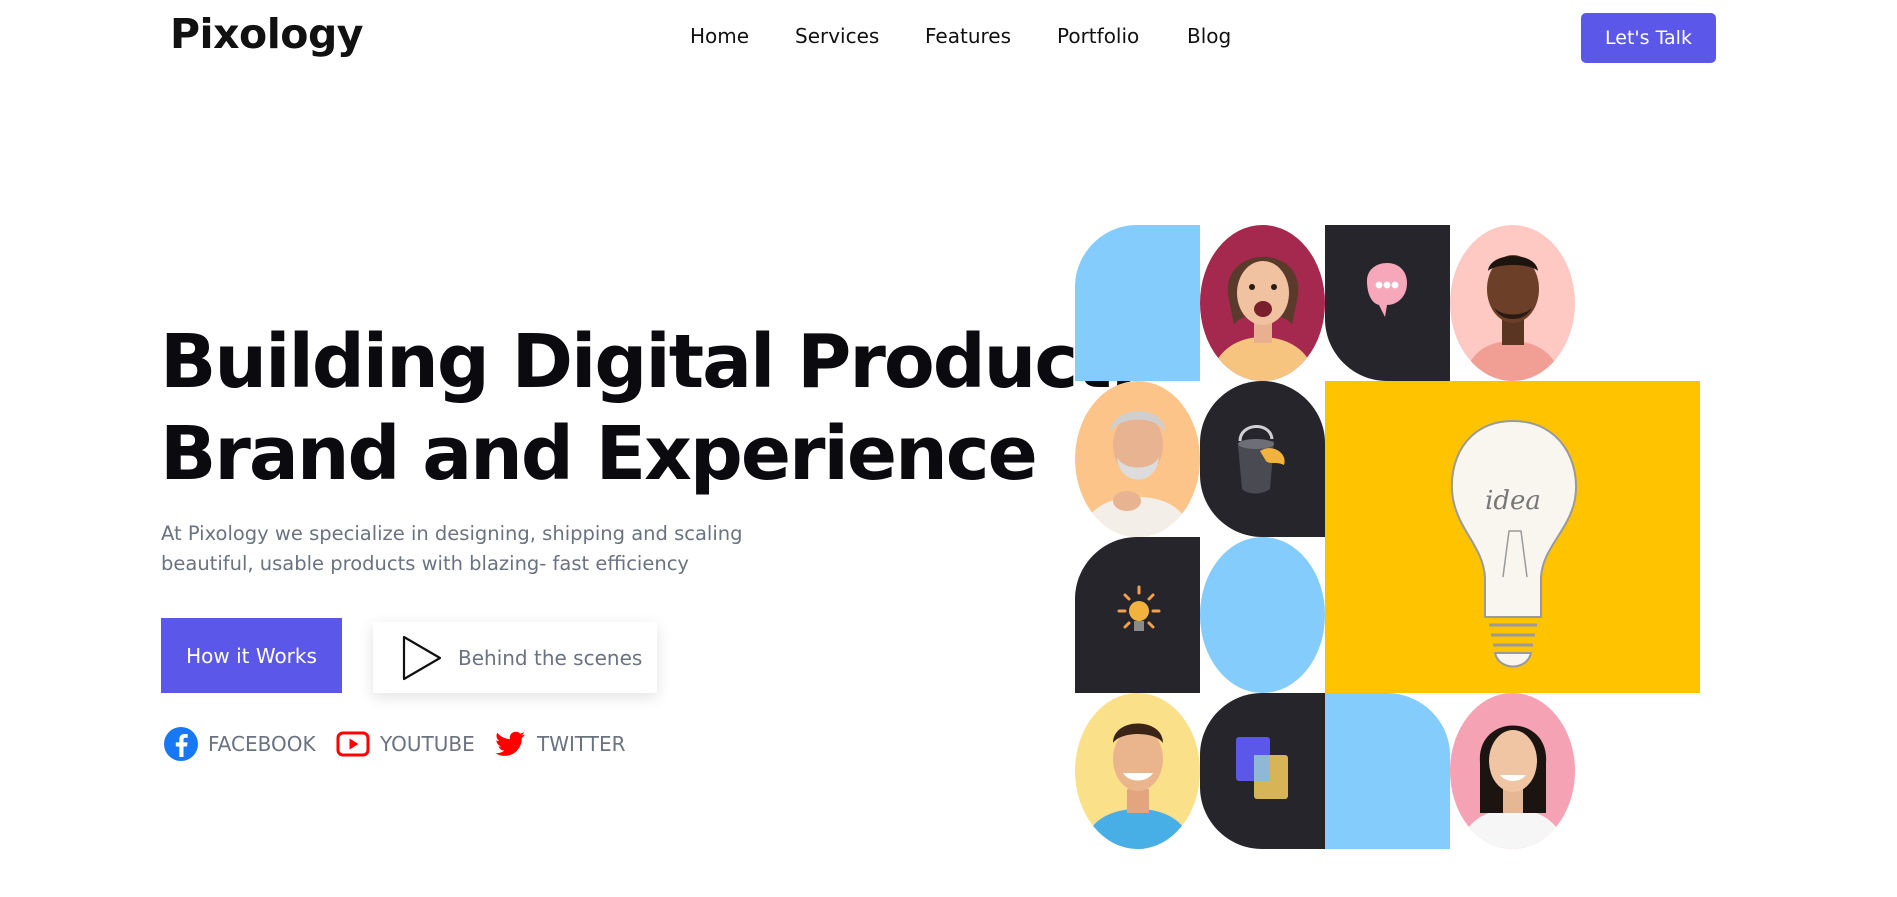 The width and height of the screenshot is (1897, 897). I want to click on youtube-label: YOUTUBE, so click(427, 744).